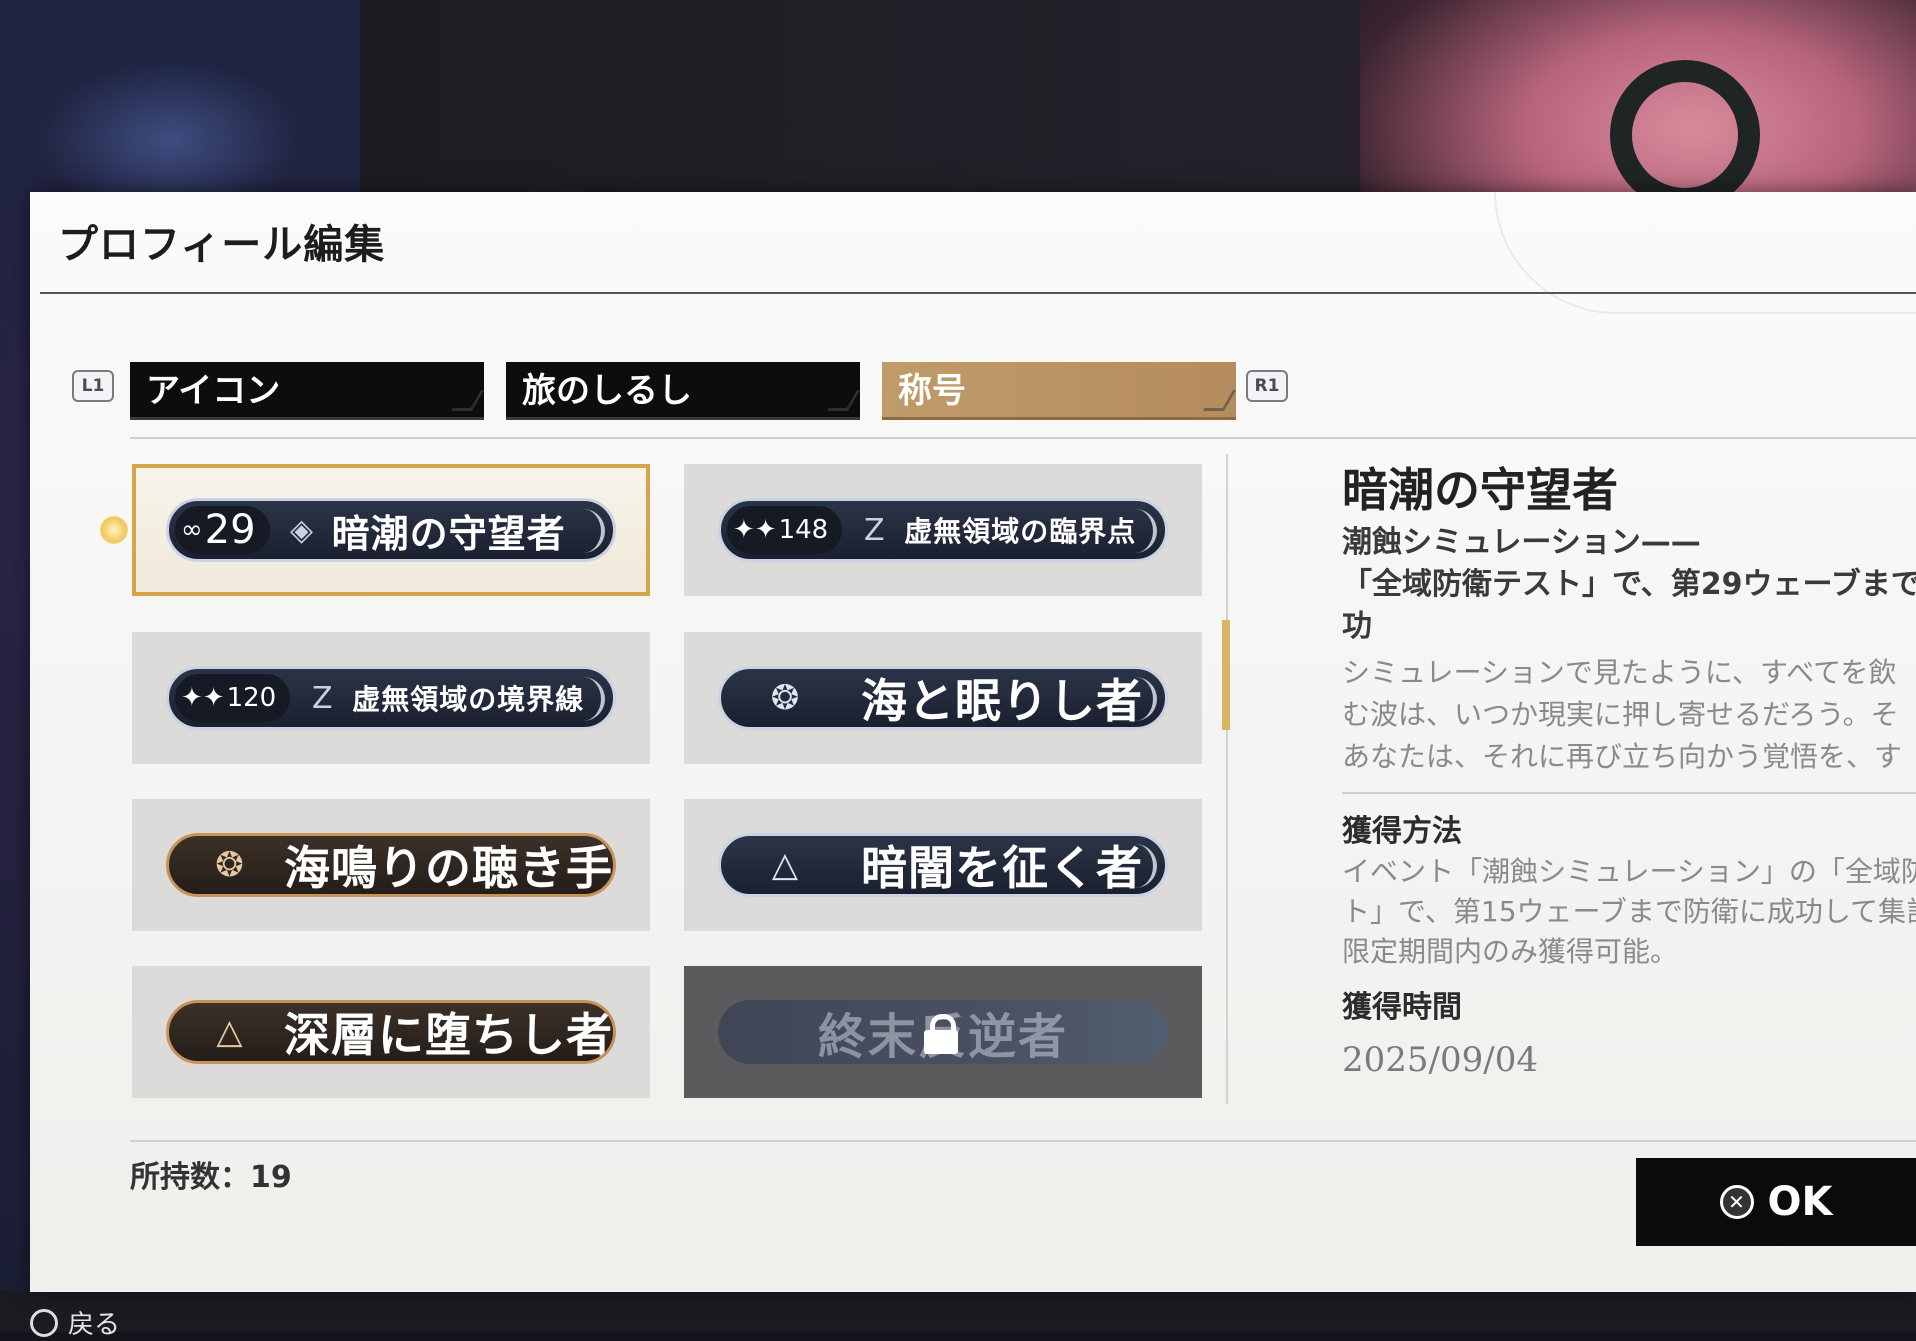  I want to click on title-badge: ❂ 海鳴りの聴き手, so click(391, 865).